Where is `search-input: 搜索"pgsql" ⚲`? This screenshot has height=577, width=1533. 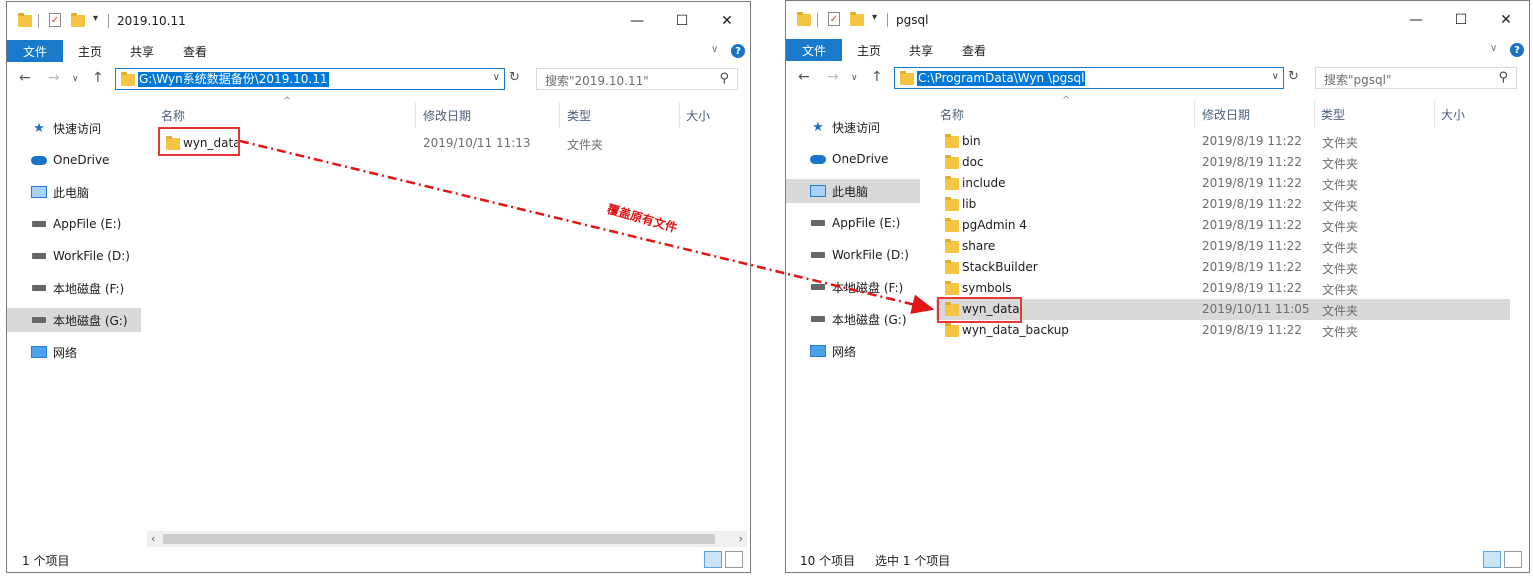 search-input: 搜索"pgsql" ⚲ is located at coordinates (1416, 78).